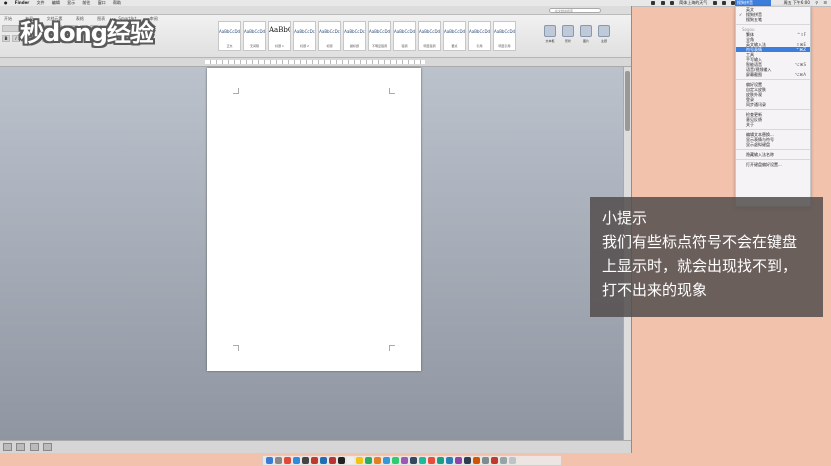 The image size is (831, 466). What do you see at coordinates (117, 2) in the screenshot?
I see `menu-help: 帮助` at bounding box center [117, 2].